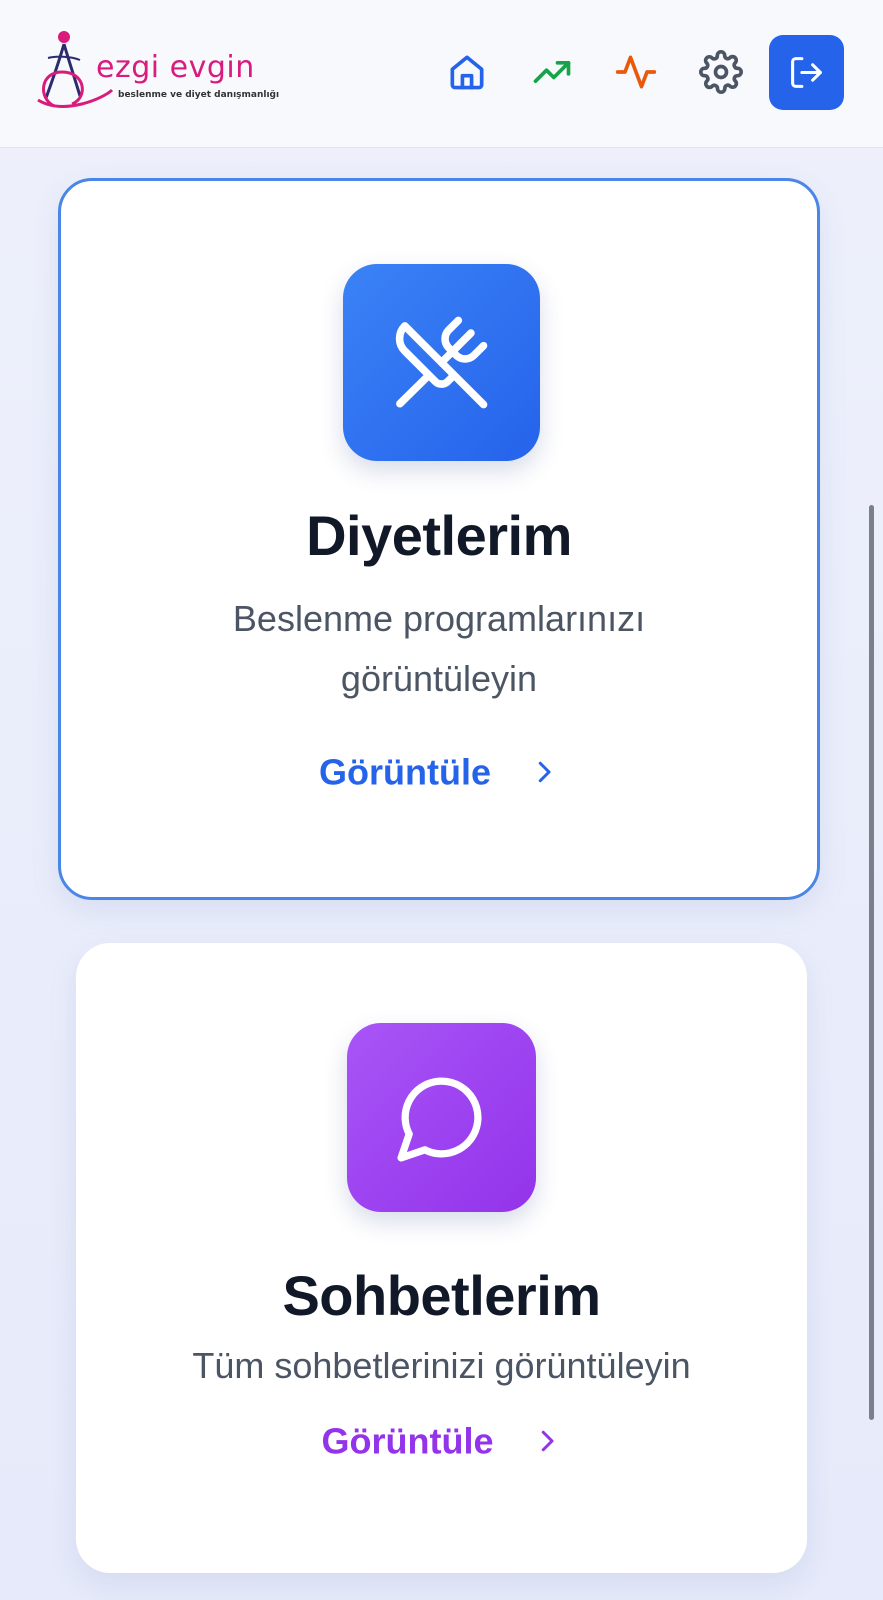 Image resolution: width=883 pixels, height=1600 pixels. Describe the element at coordinates (405, 772) in the screenshot. I see `diets-view-label: Görüntüle` at that location.